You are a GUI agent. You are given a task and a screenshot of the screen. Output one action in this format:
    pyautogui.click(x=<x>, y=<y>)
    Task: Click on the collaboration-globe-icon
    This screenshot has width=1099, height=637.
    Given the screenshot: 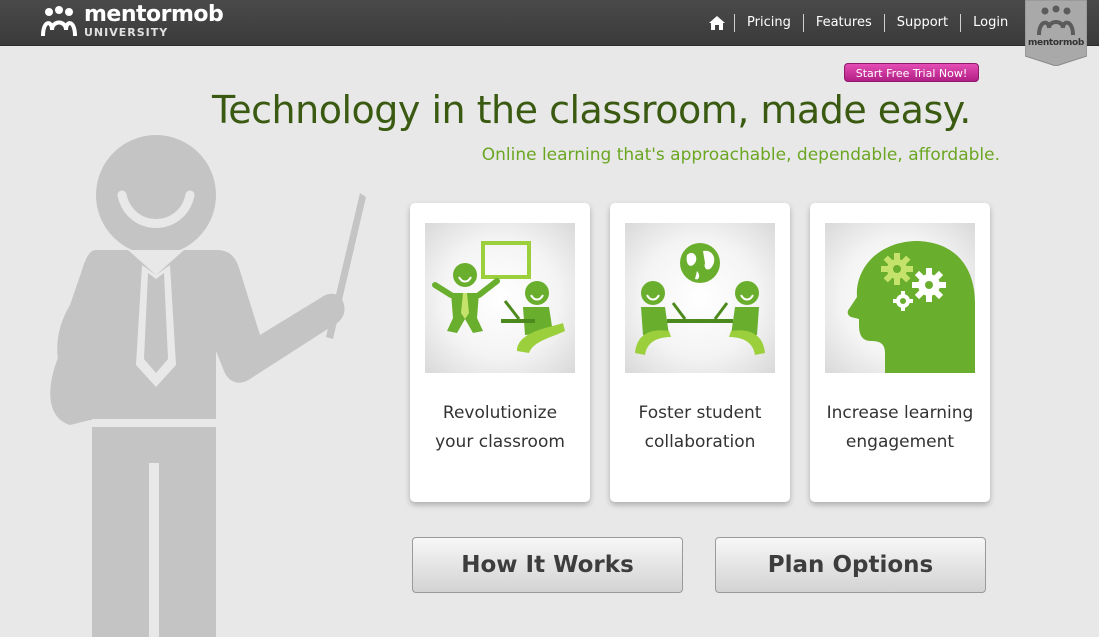 What is the action you would take?
    pyautogui.click(x=700, y=299)
    